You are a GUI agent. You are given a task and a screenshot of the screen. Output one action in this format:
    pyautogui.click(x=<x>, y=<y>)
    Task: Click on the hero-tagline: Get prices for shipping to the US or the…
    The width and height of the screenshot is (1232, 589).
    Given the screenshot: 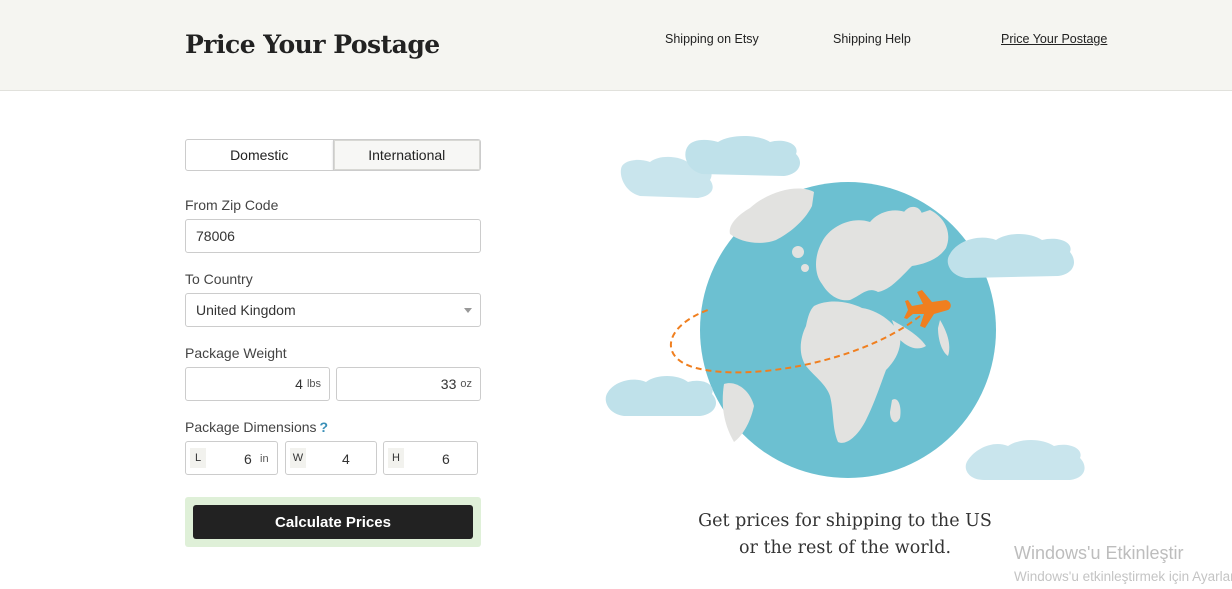 What is the action you would take?
    pyautogui.click(x=845, y=535)
    